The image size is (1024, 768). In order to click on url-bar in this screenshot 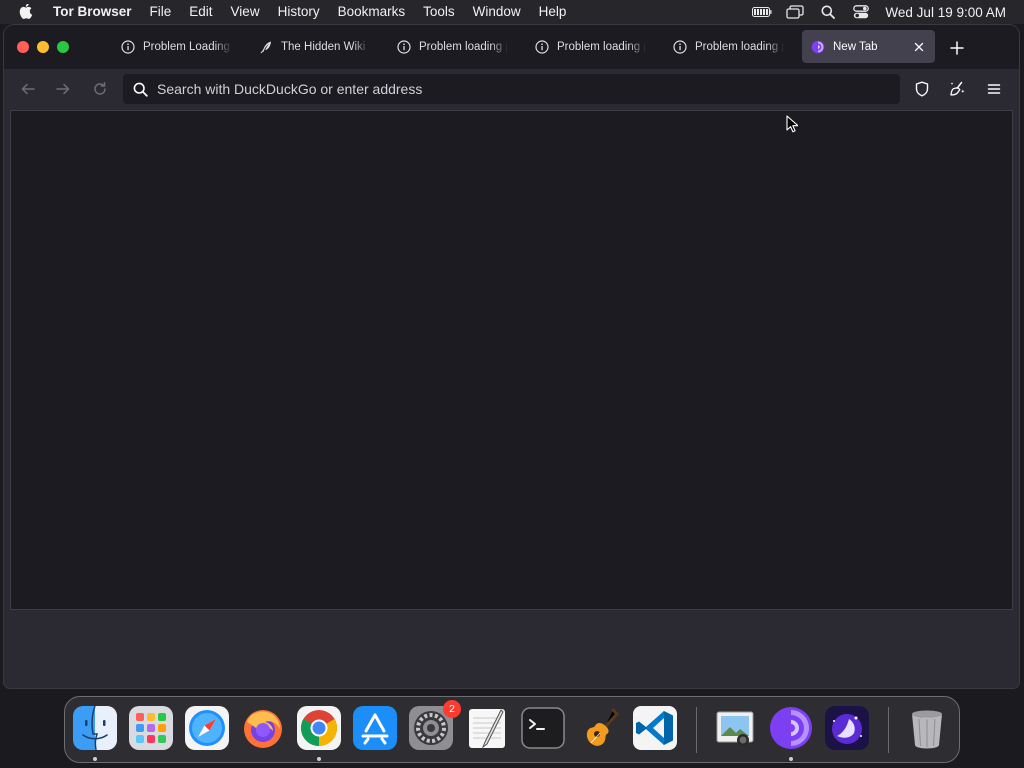, I will do `click(511, 89)`.